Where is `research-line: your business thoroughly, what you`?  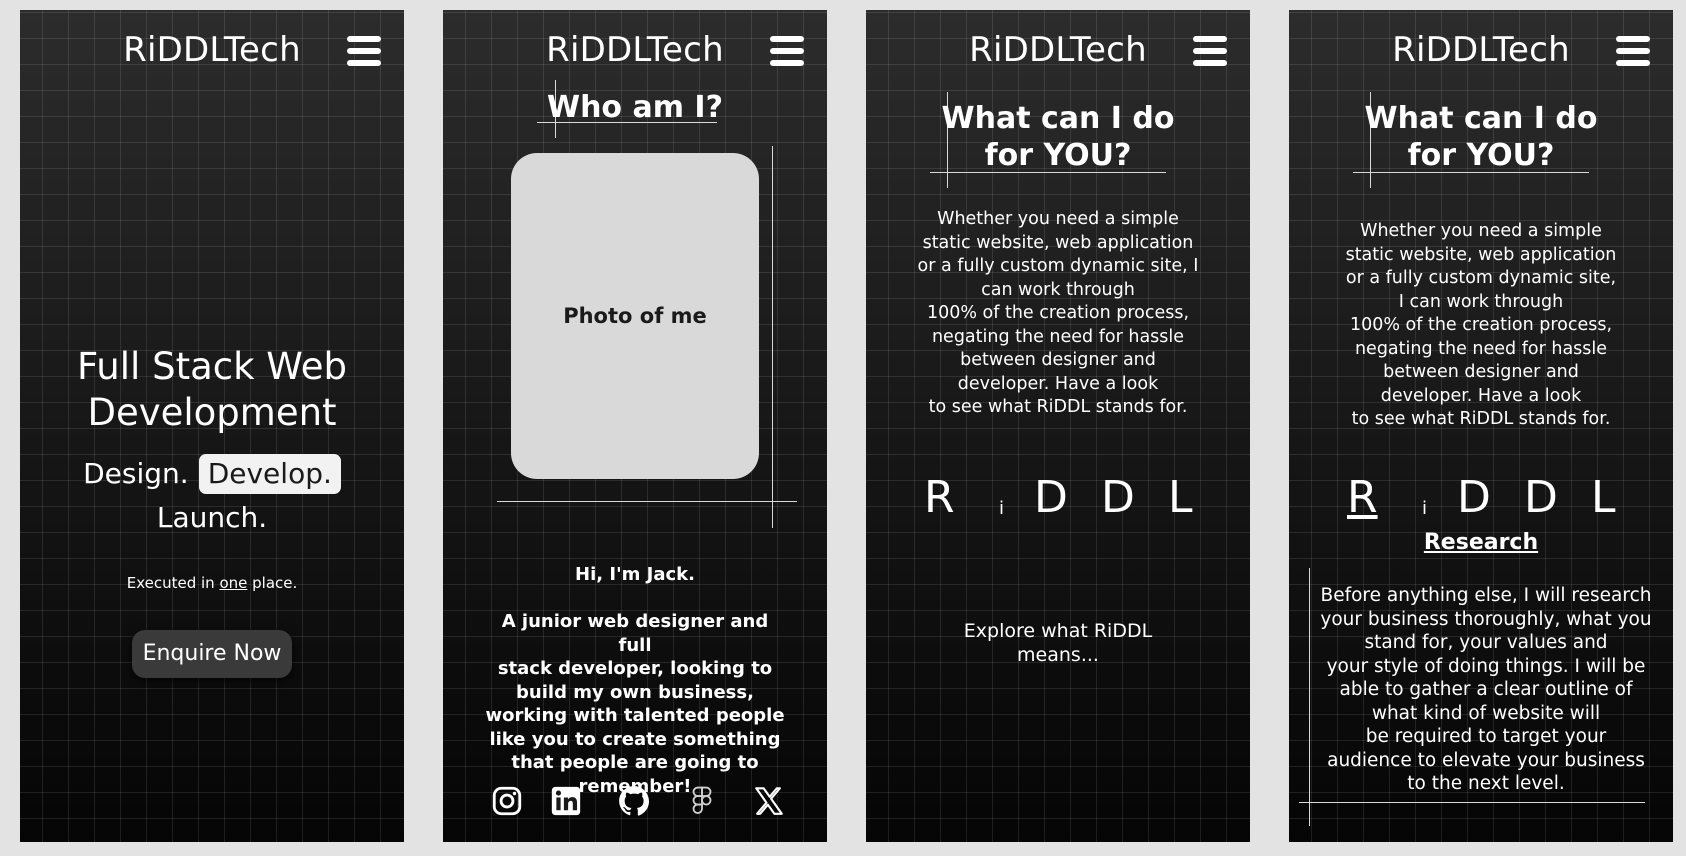
research-line: your business thoroughly, what you is located at coordinates (1486, 619).